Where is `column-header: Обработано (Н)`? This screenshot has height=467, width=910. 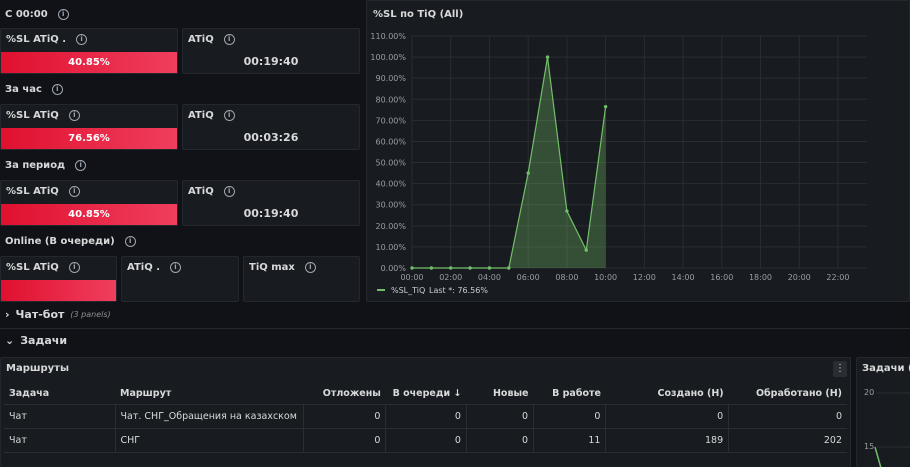
column-header: Обработано (Н) is located at coordinates (787, 394).